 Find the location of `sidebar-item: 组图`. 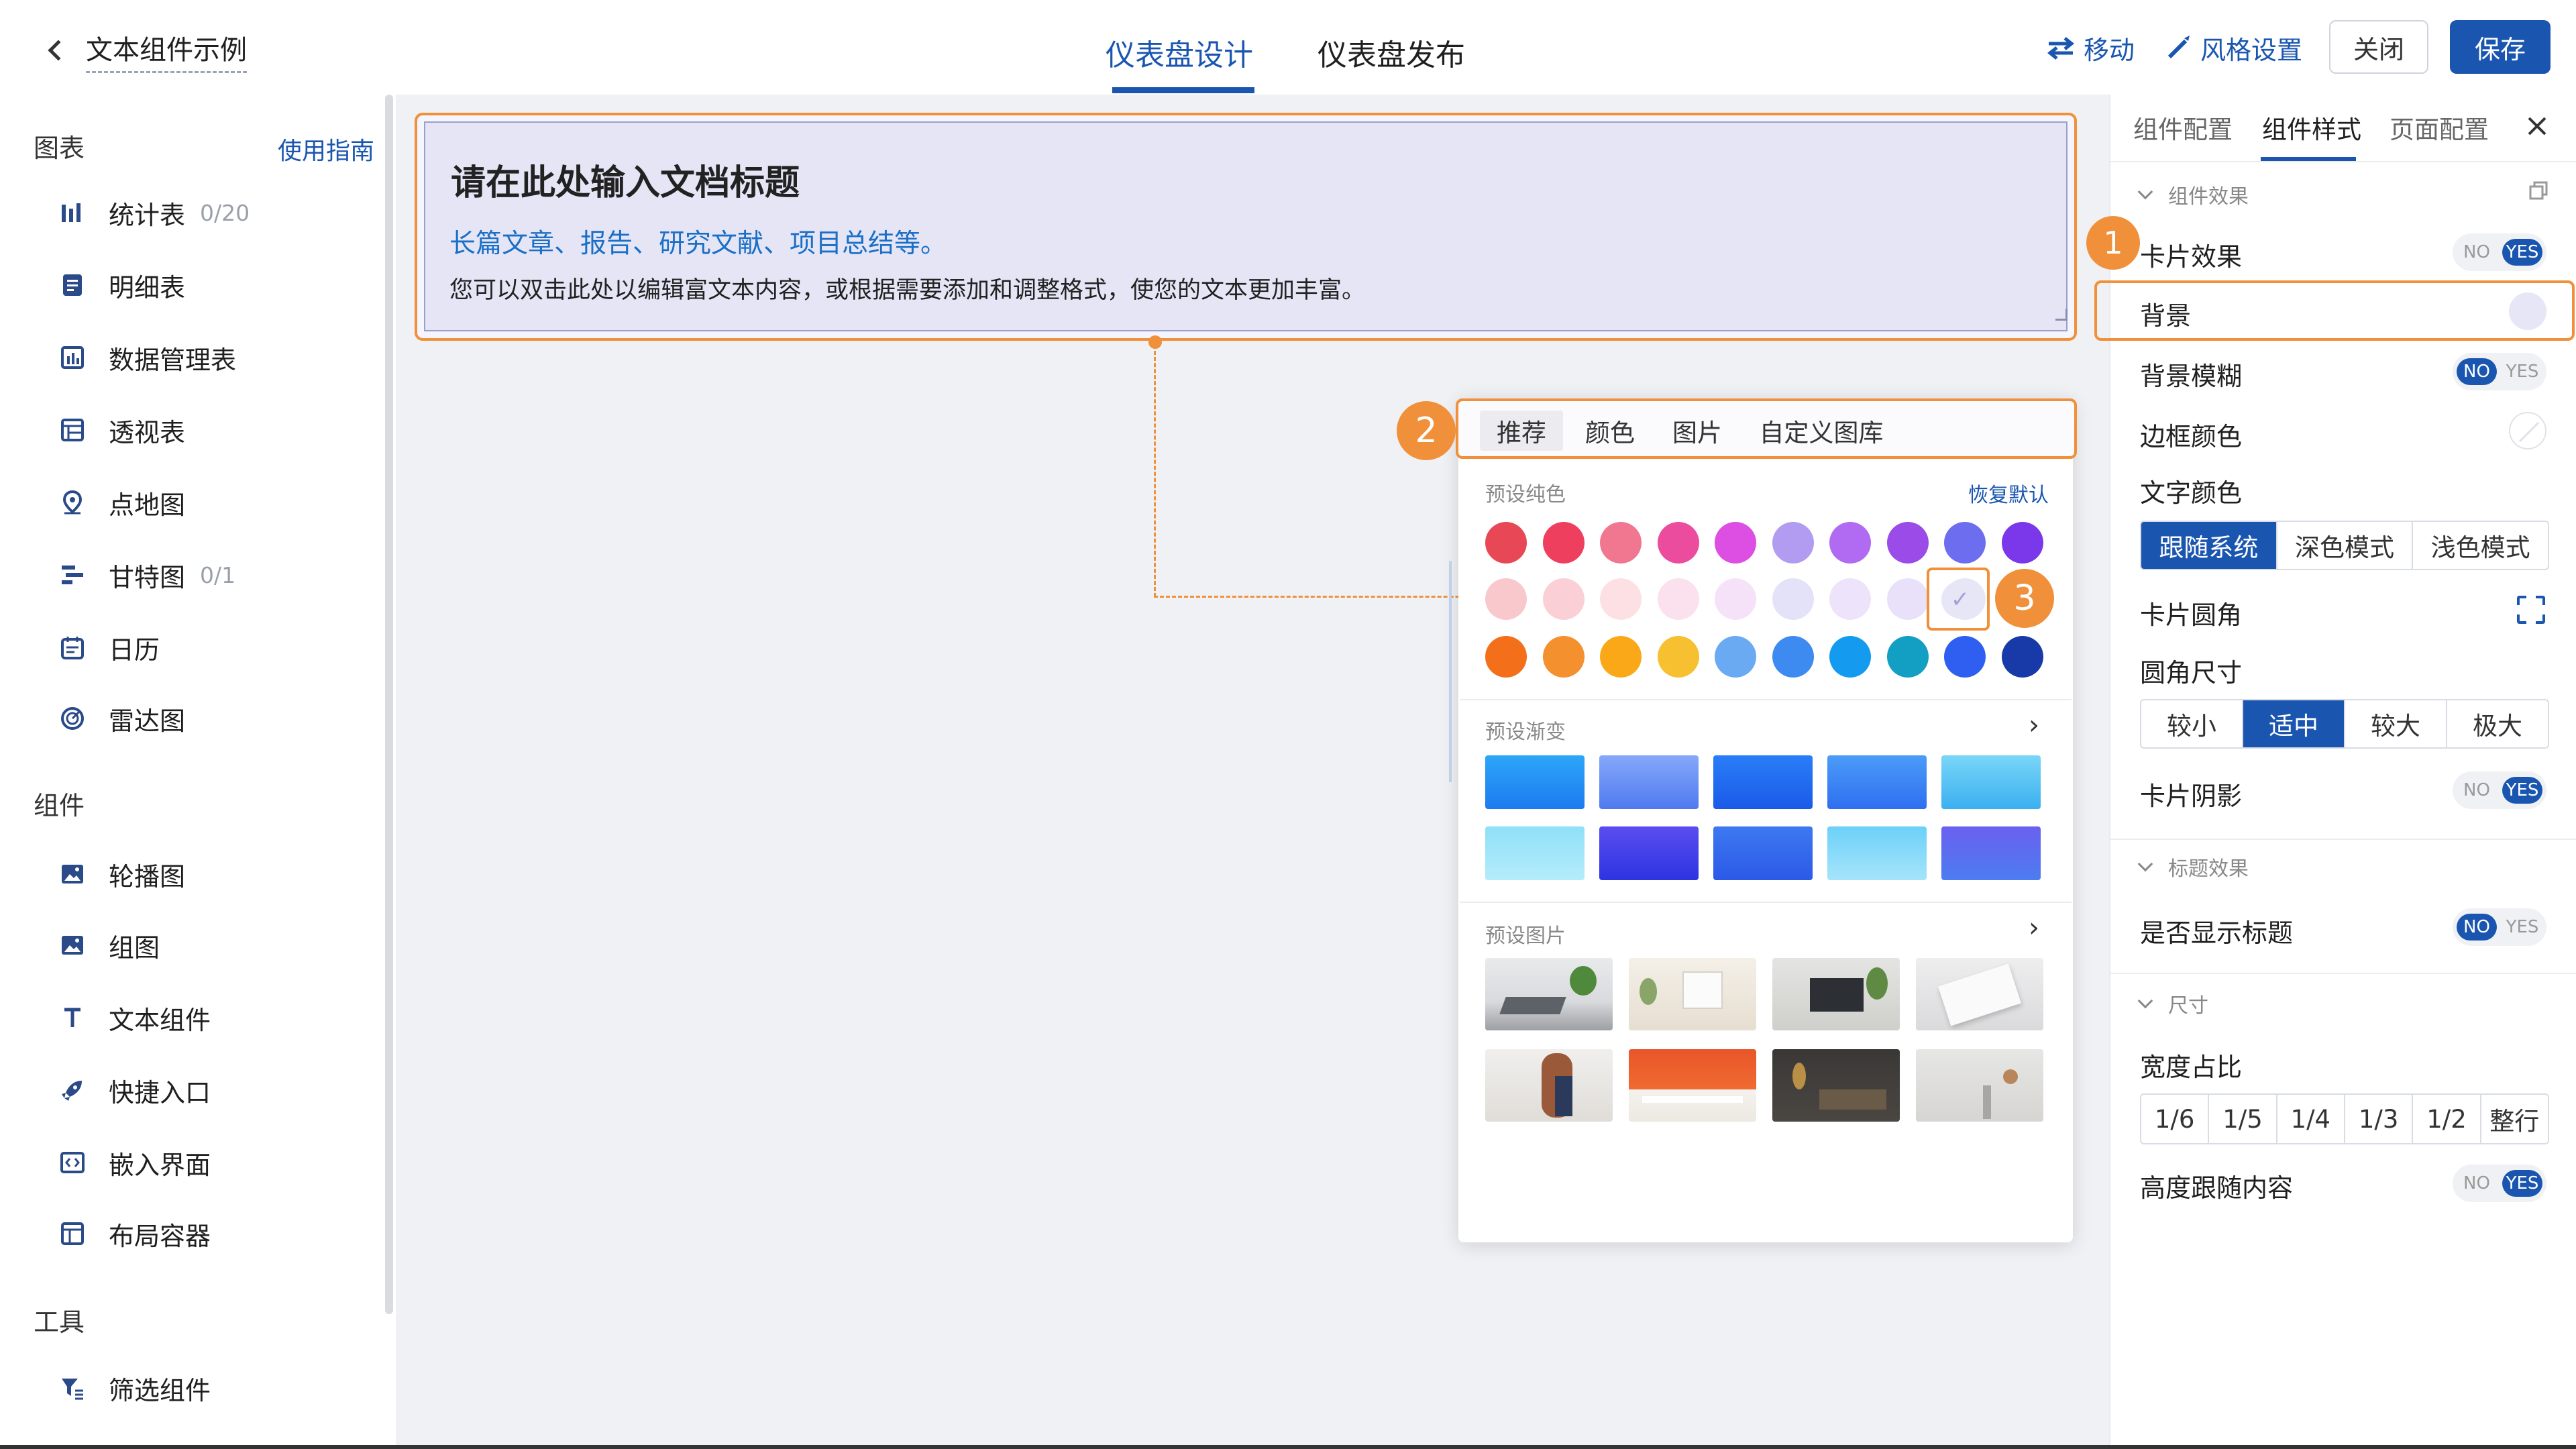

sidebar-item: 组图 is located at coordinates (108, 945).